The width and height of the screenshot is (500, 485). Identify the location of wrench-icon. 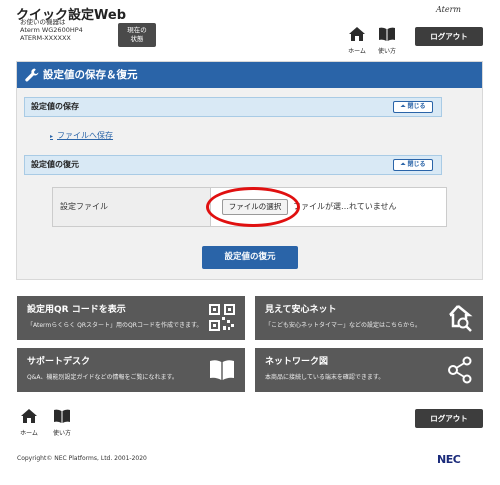
(32, 75).